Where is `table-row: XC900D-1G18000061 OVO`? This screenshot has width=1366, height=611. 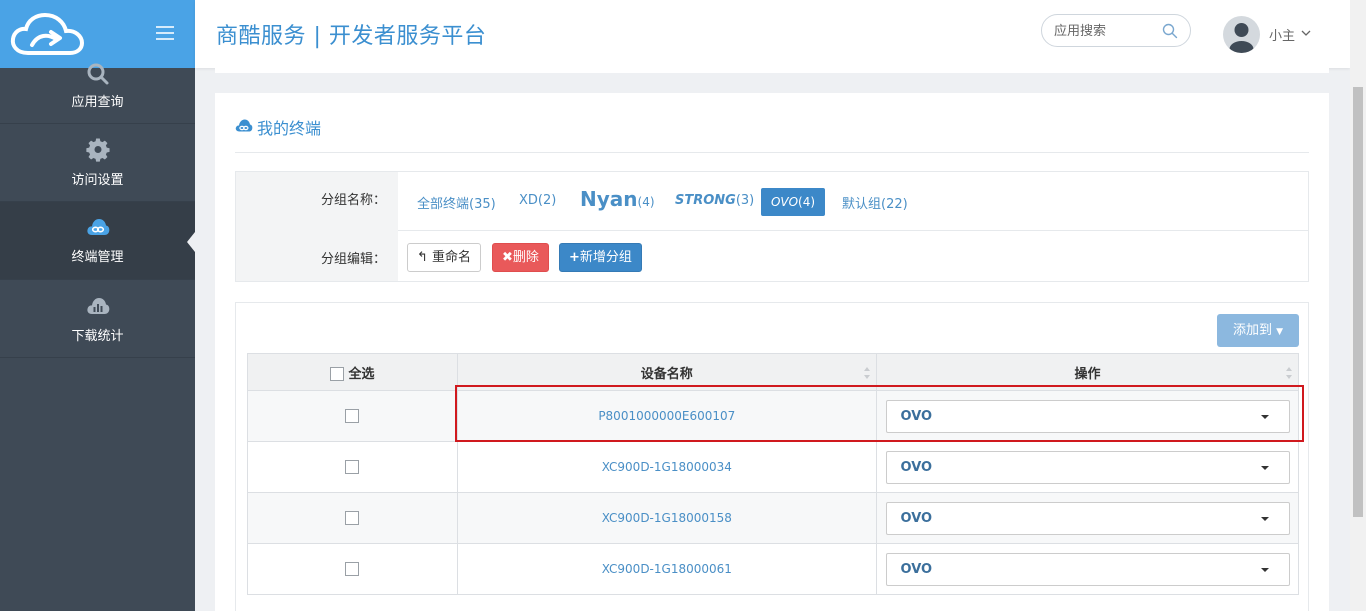
table-row: XC900D-1G18000061 OVO is located at coordinates (773, 569).